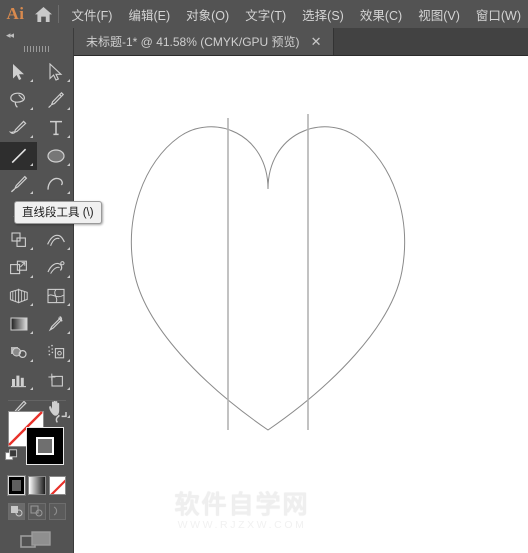 This screenshot has width=528, height=553. Describe the element at coordinates (18, 100) in the screenshot. I see `lasso-tool` at that location.